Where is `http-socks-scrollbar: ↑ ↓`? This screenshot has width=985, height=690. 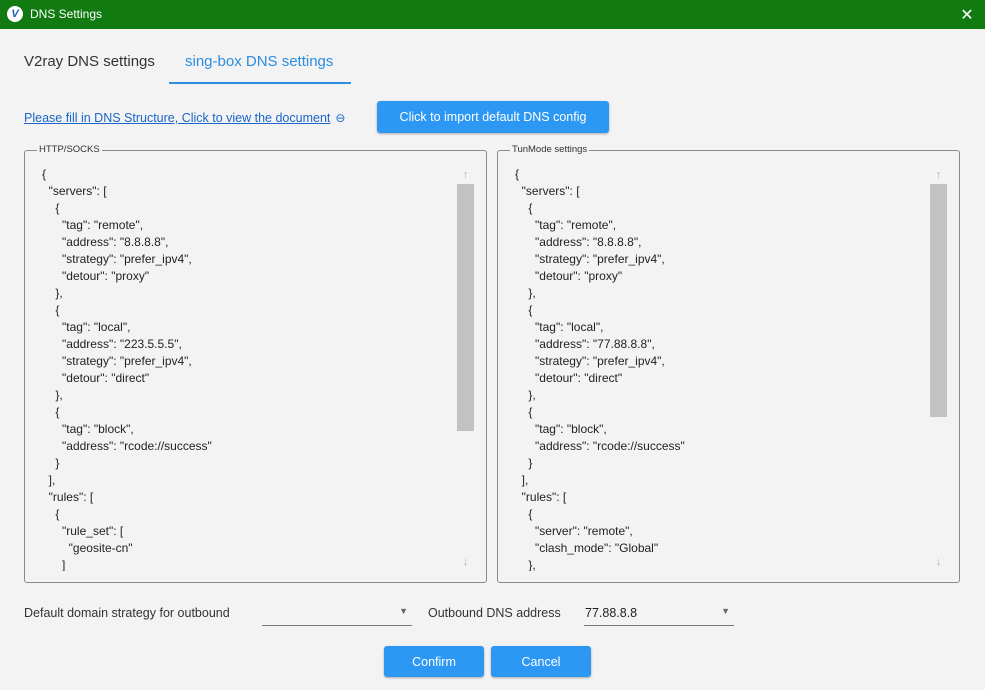
http-socks-scrollbar: ↑ ↓ is located at coordinates (465, 368).